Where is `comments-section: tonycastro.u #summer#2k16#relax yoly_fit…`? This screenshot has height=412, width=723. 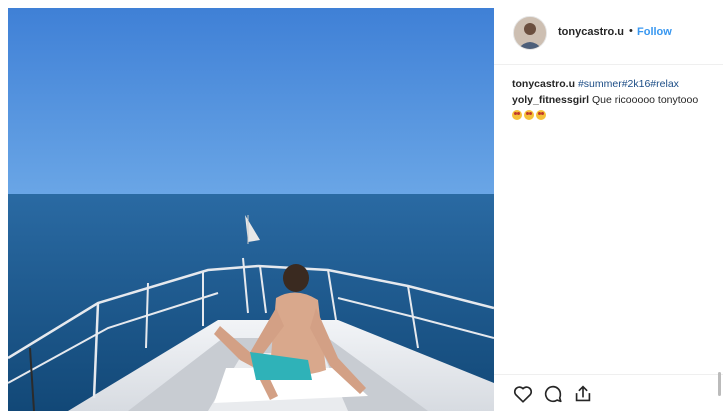
comments-section: tonycastro.u #summer#2k16#relax yoly_fit… is located at coordinates (614, 100).